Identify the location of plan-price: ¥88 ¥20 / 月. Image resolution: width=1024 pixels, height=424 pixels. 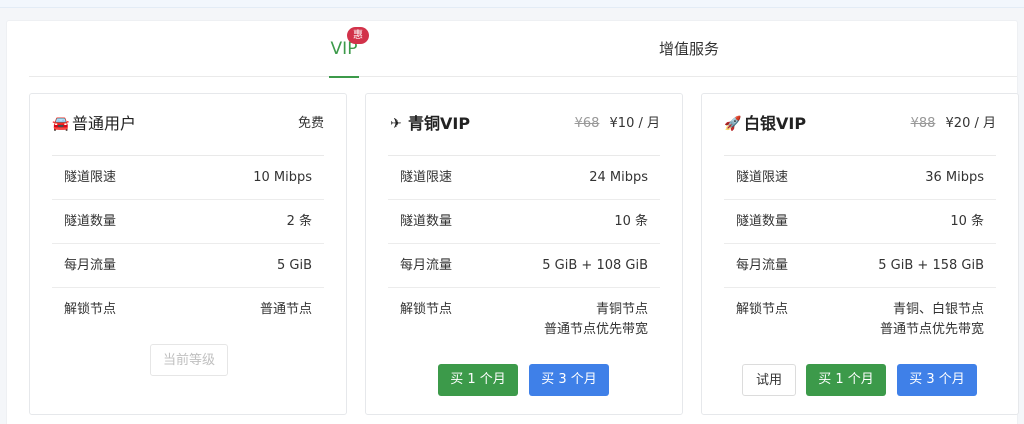
(953, 124).